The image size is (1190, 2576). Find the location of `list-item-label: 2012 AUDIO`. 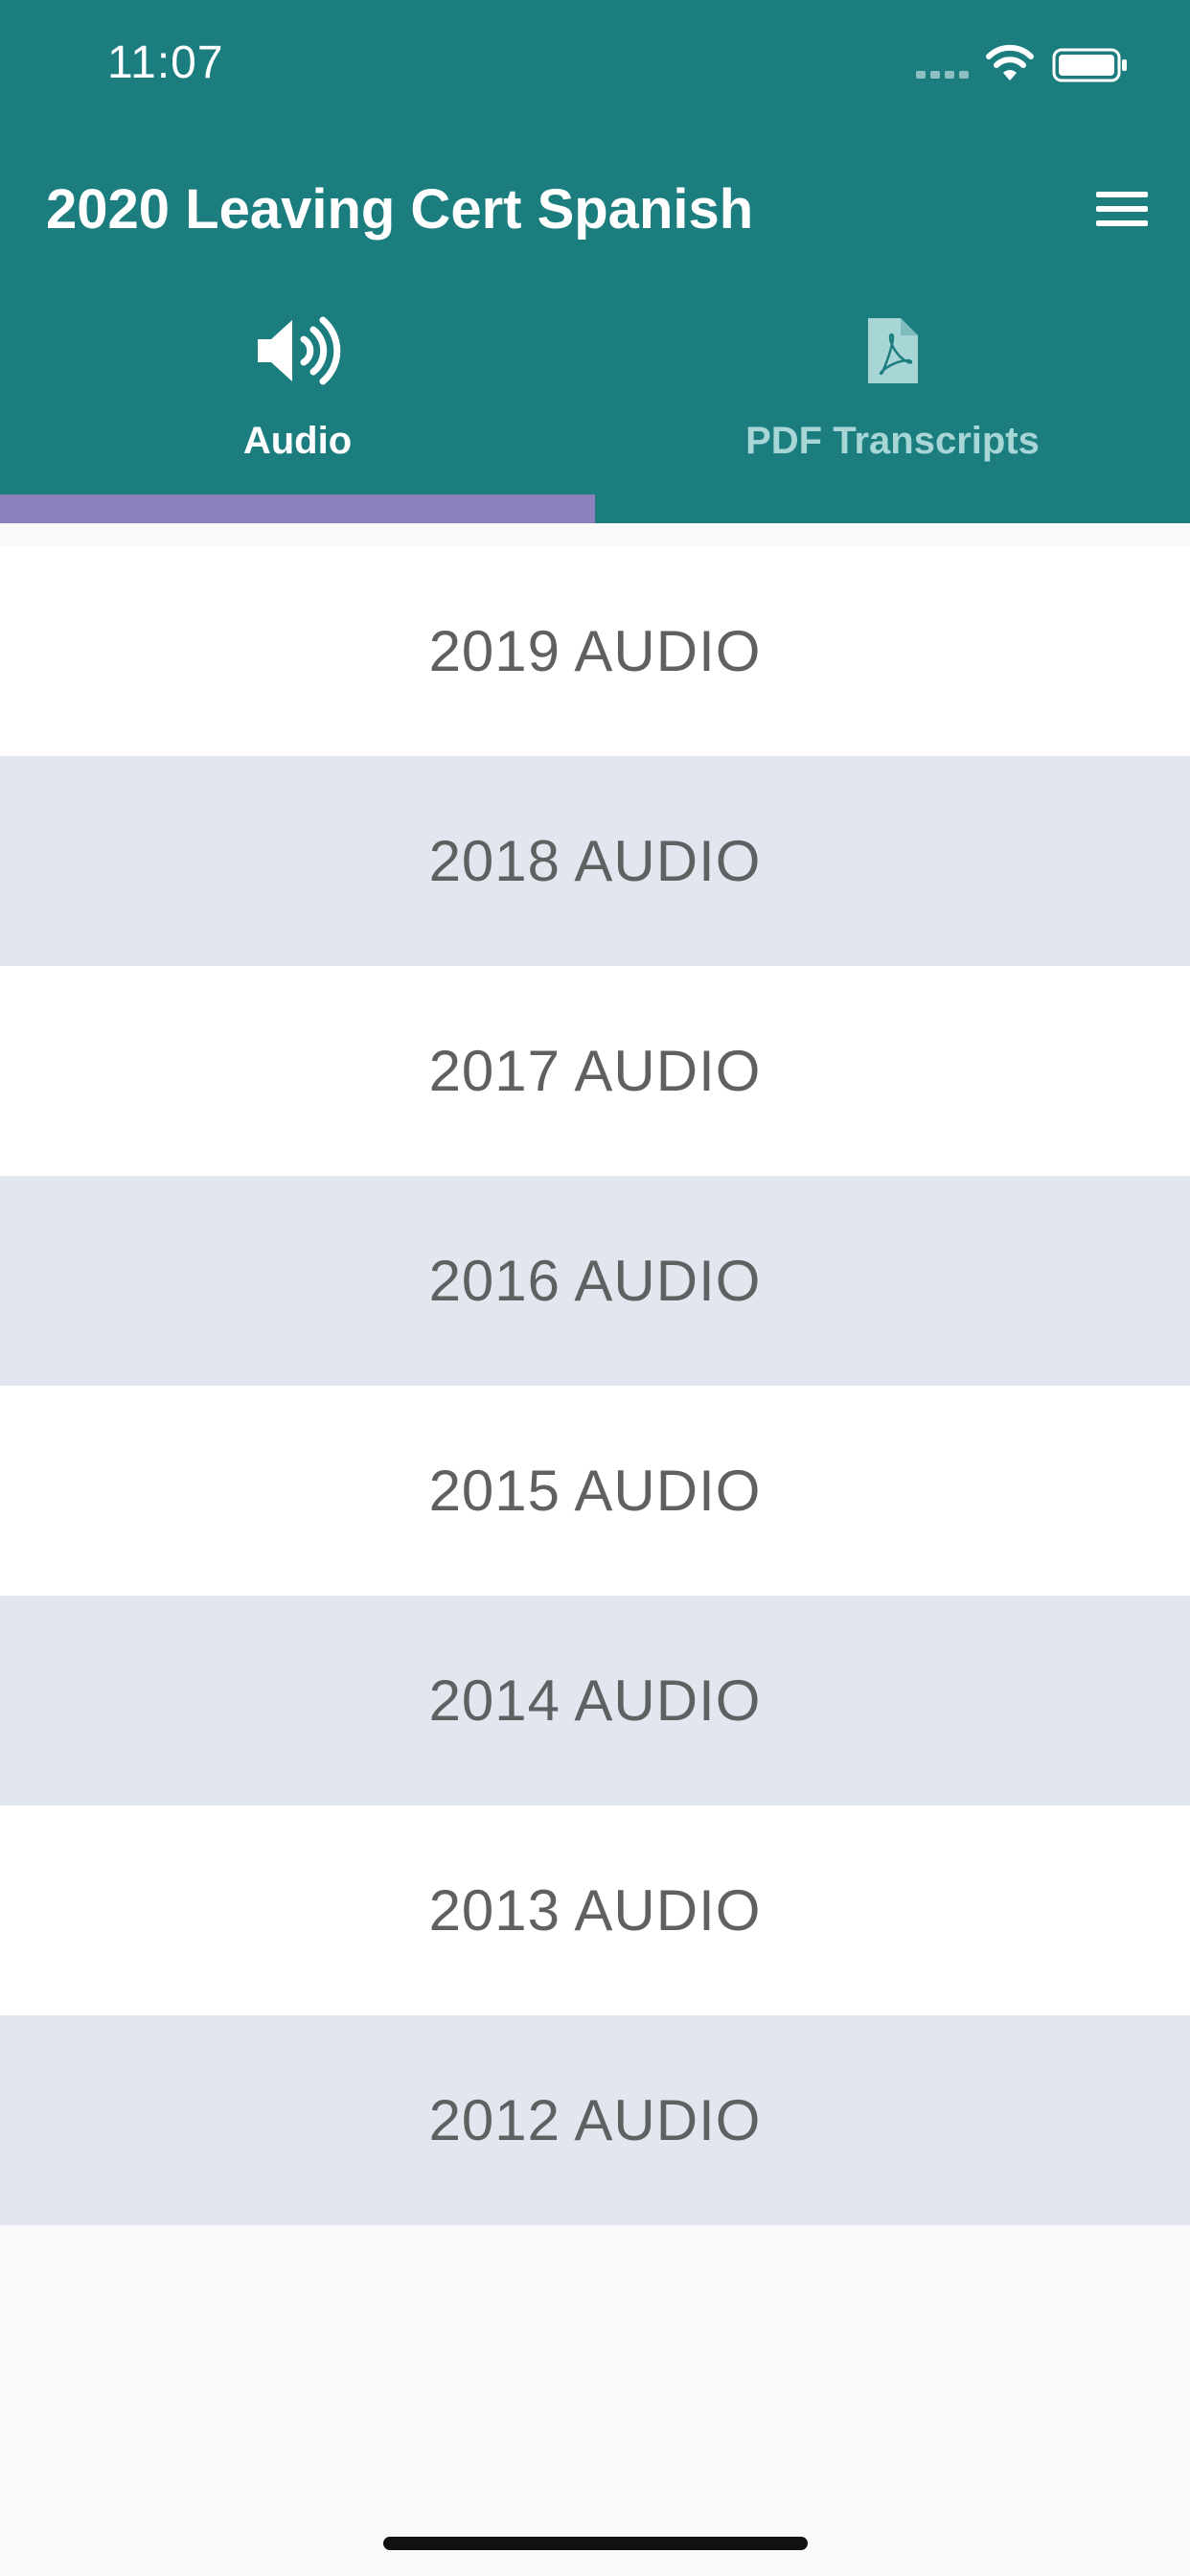

list-item-label: 2012 AUDIO is located at coordinates (595, 2120).